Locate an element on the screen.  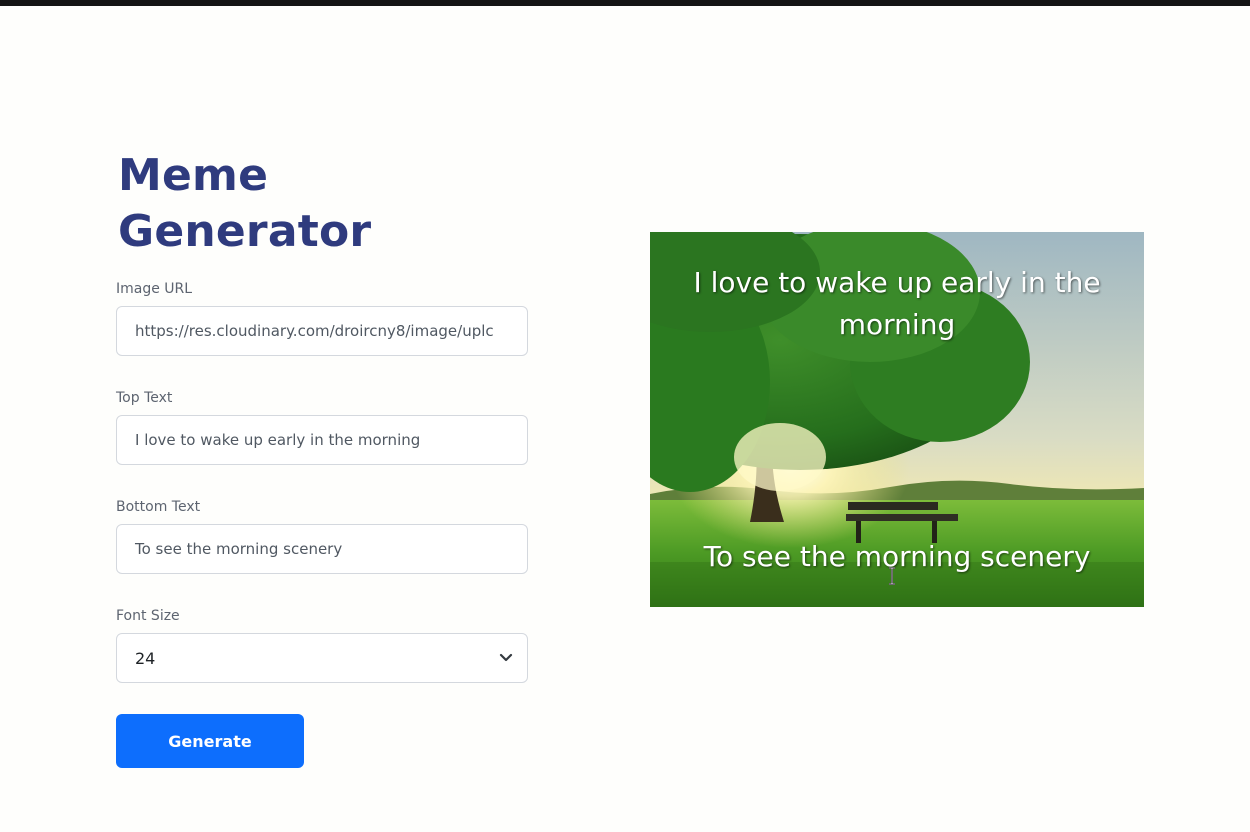
top-text-input: I love to wake up early in the morning is located at coordinates (322, 440).